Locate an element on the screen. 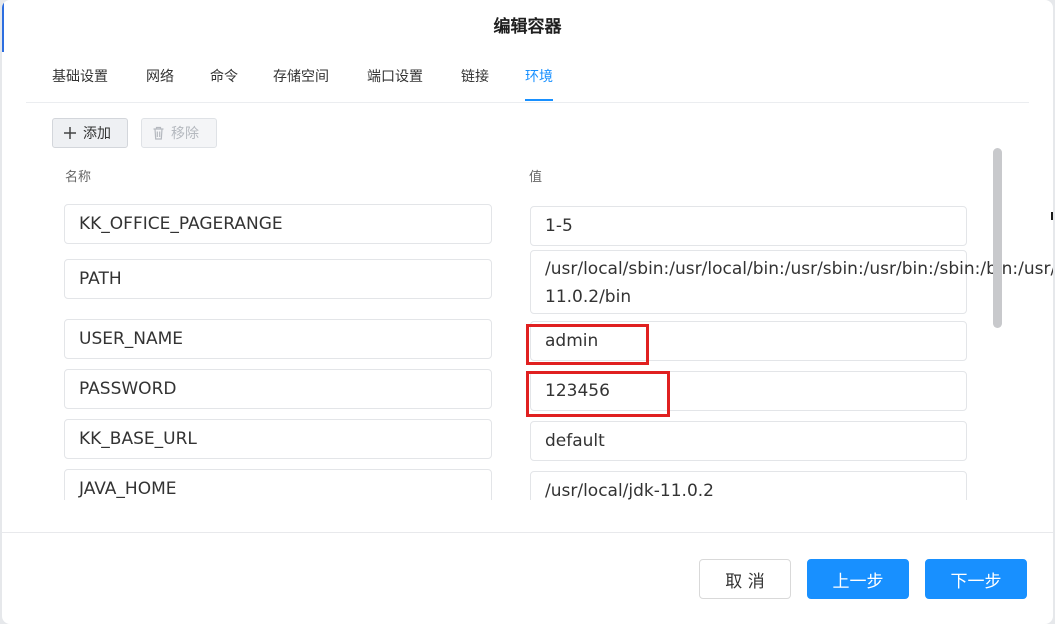 Image resolution: width=1055 pixels, height=624 pixels. tab-bar: 基础设置 网络 命令 存储空间 端口设置 链接 环境 is located at coordinates (527, 77).